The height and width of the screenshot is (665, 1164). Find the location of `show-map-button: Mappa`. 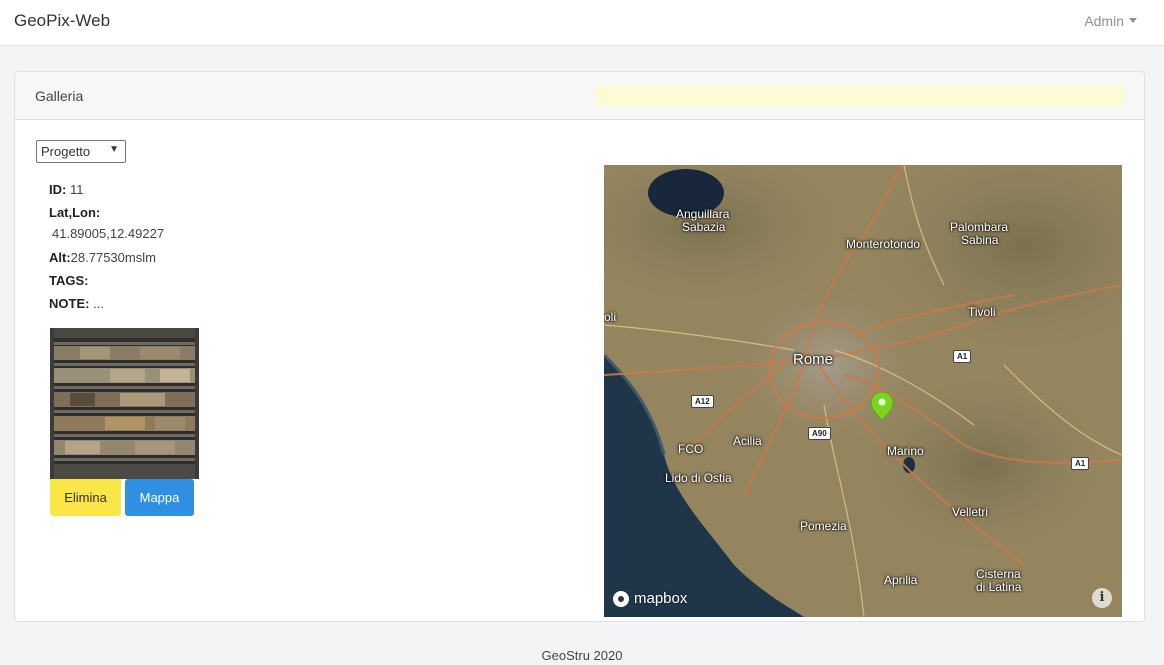

show-map-button: Mappa is located at coordinates (159, 497).